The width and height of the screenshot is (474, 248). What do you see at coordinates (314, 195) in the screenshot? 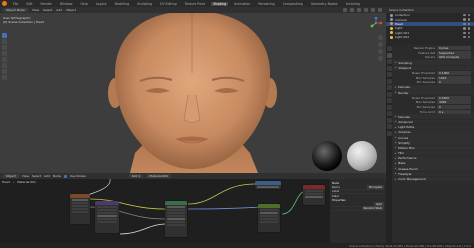
I see `material-output-node` at bounding box center [314, 195].